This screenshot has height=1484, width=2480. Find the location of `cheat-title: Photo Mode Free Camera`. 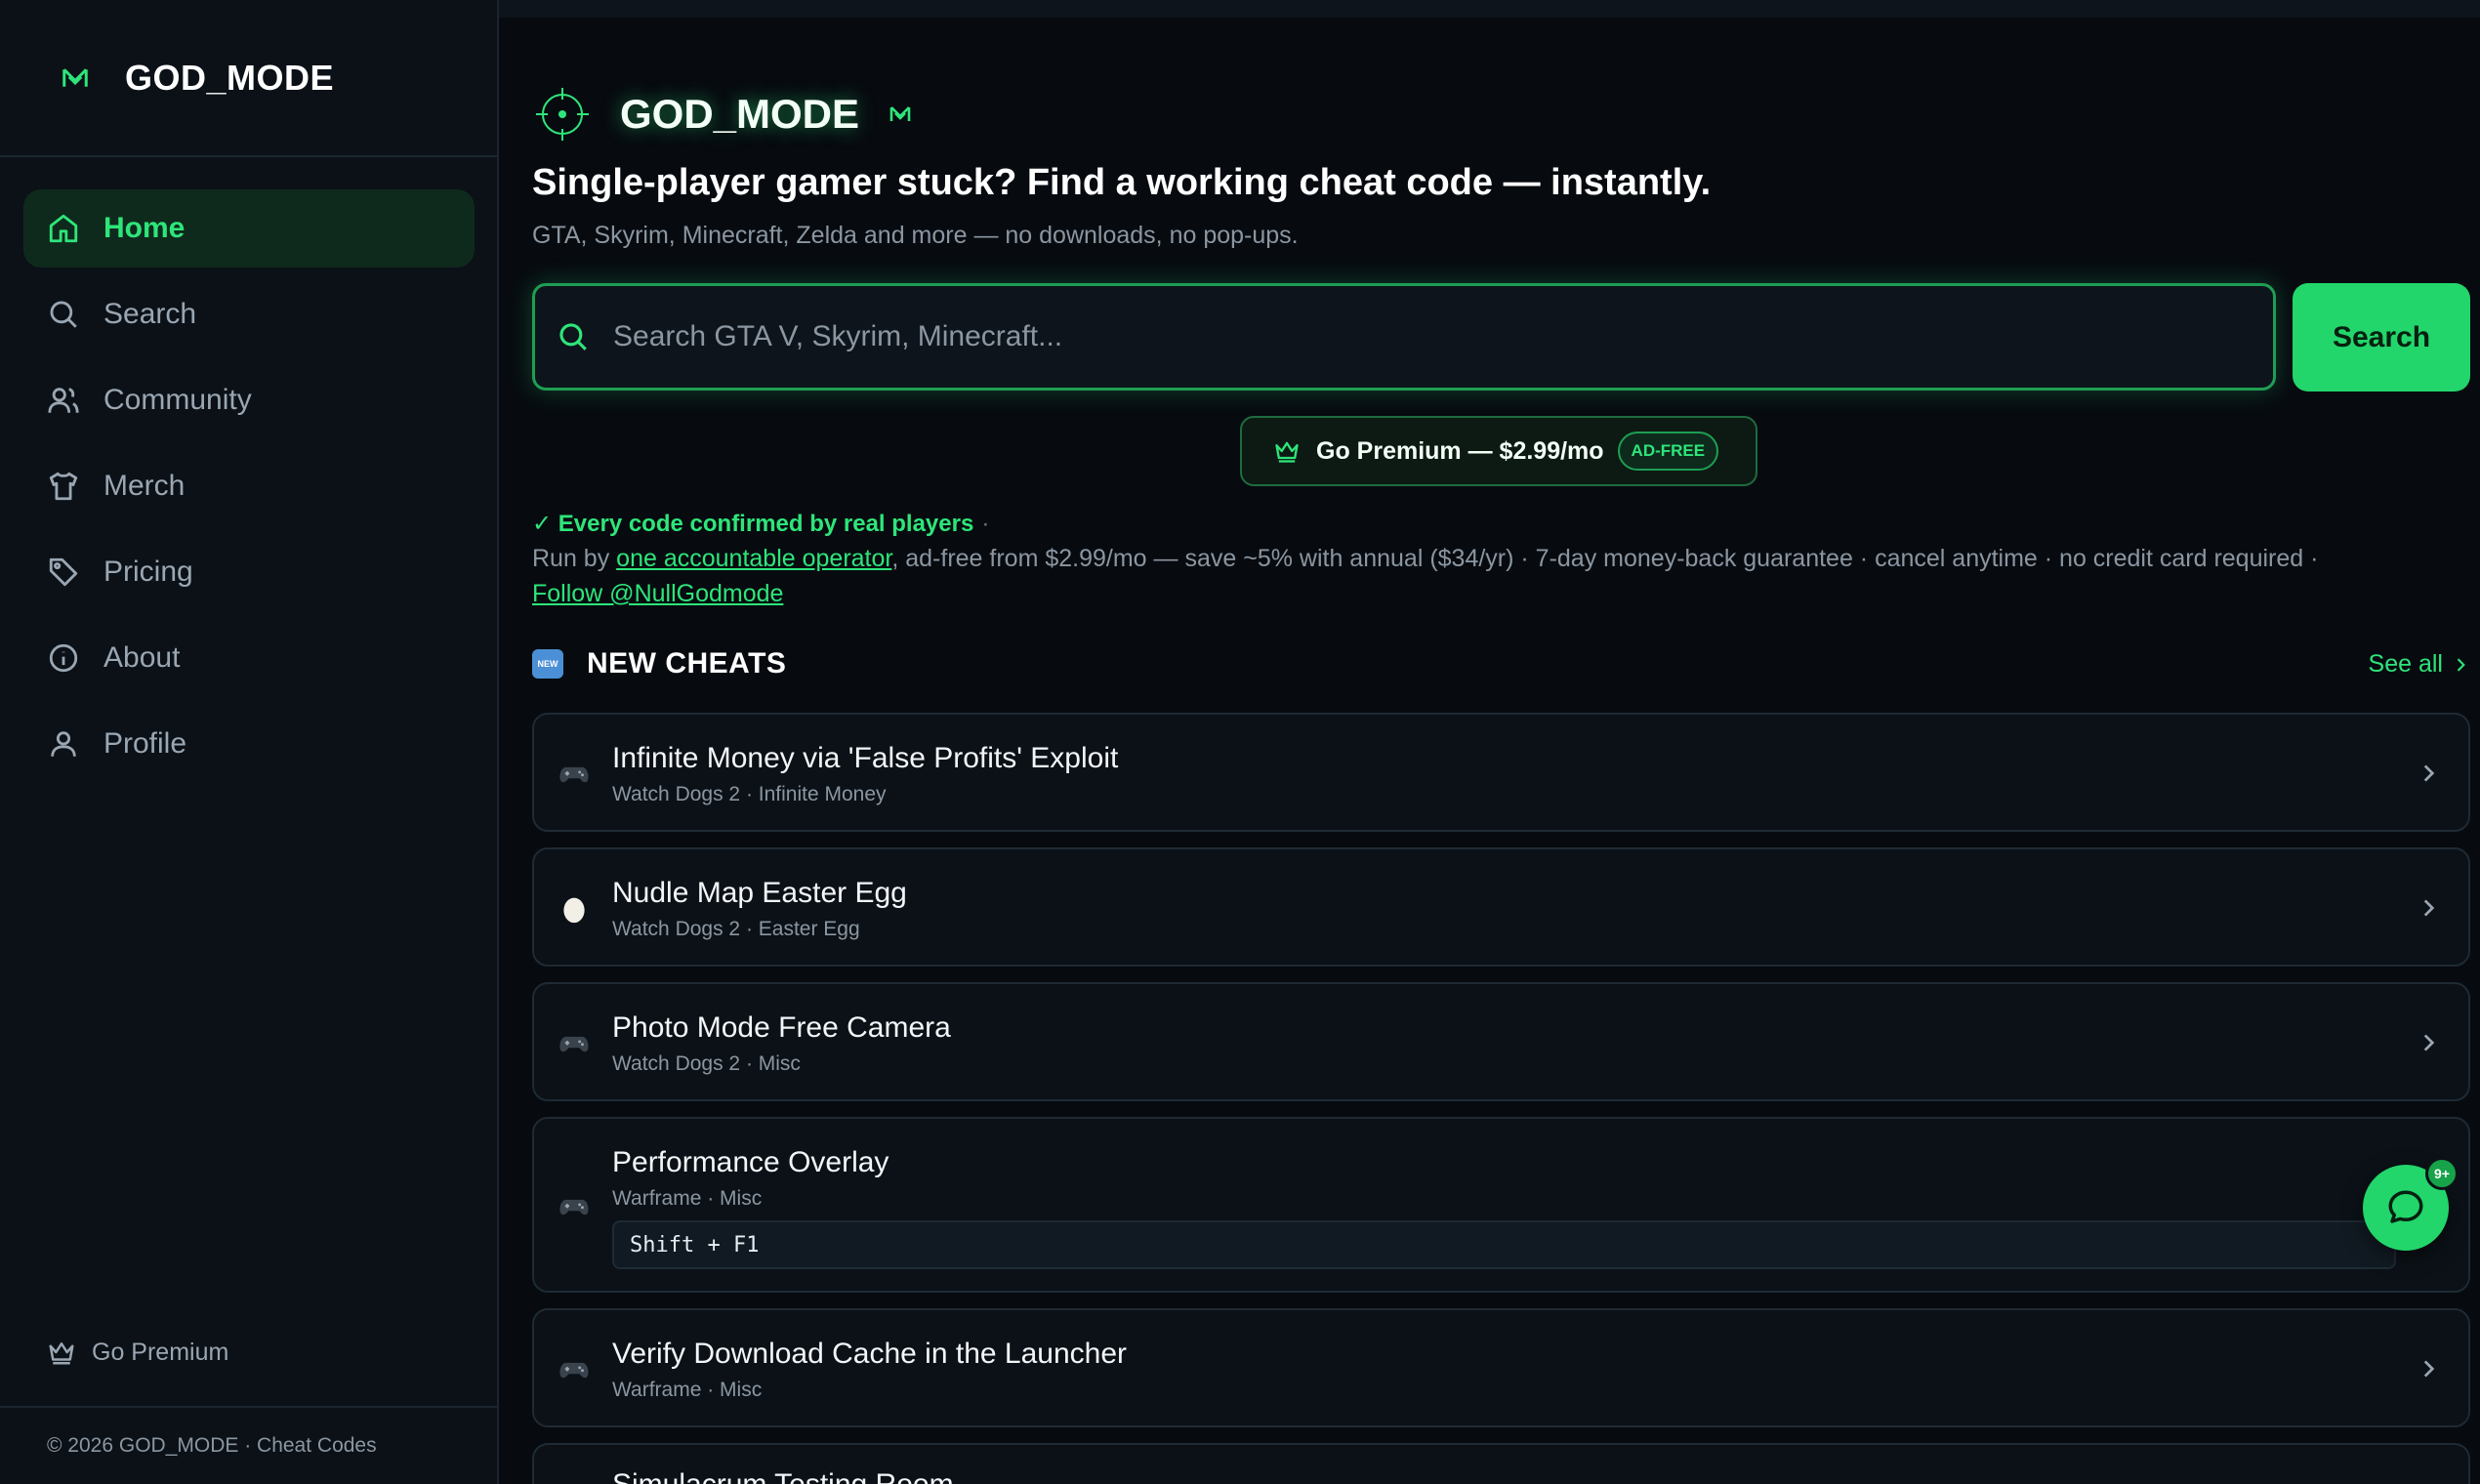

cheat-title: Photo Mode Free Camera is located at coordinates (781, 1028).